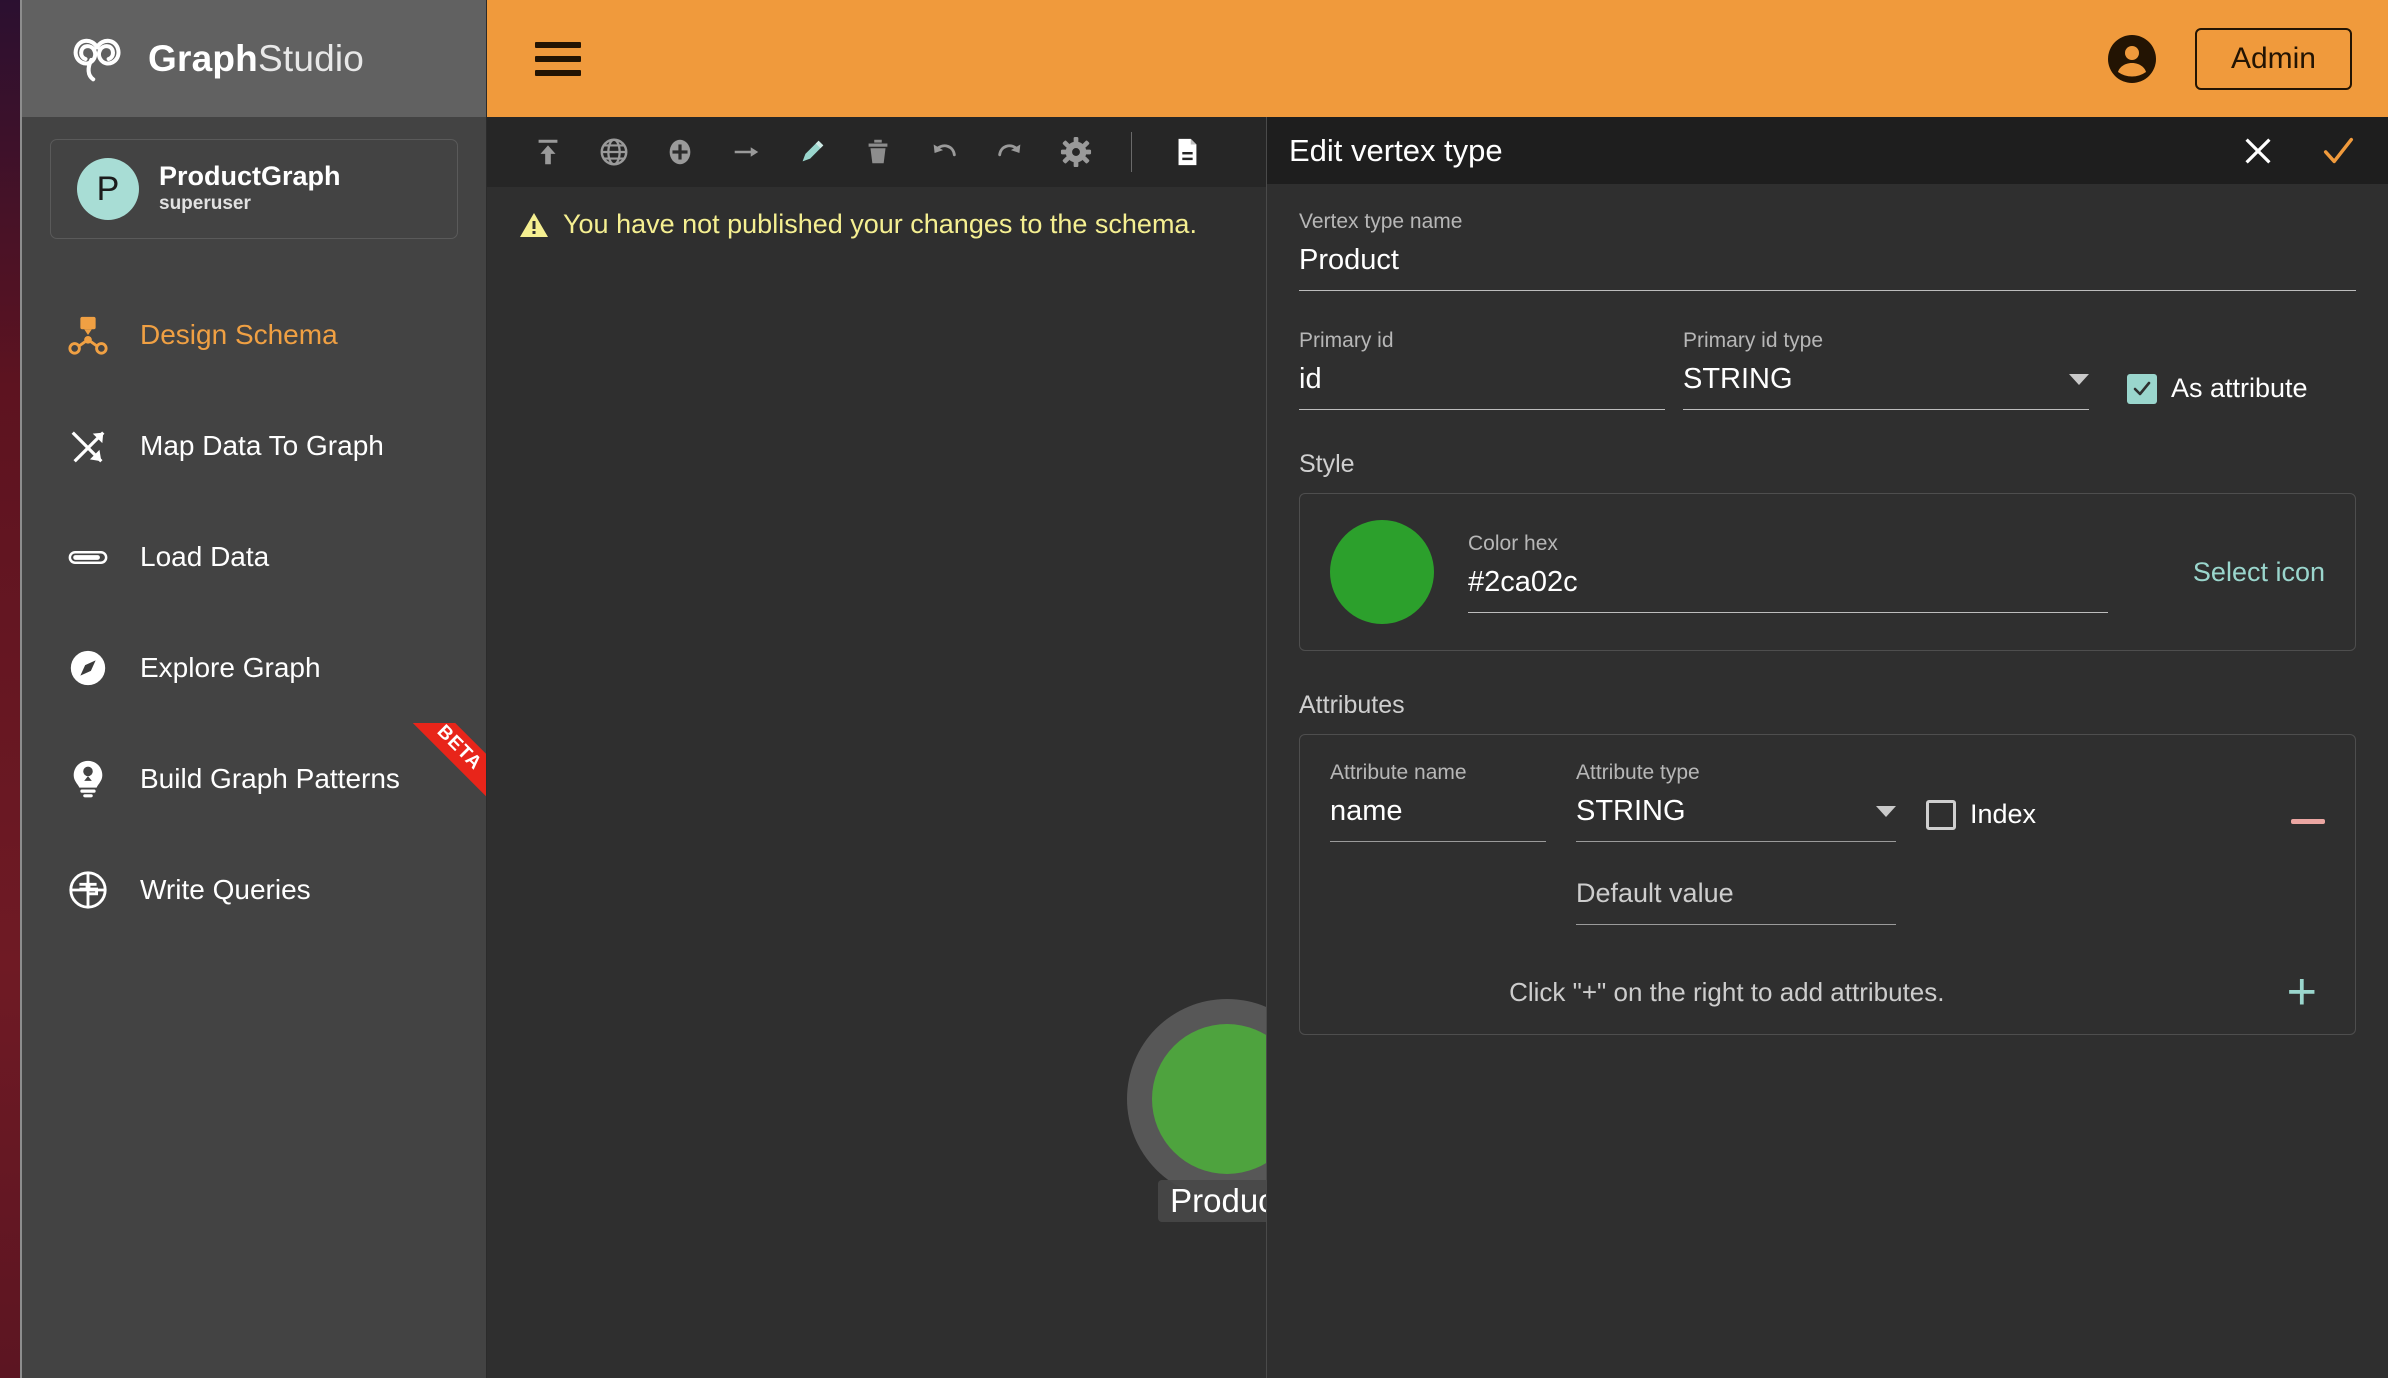 The height and width of the screenshot is (1378, 2388). What do you see at coordinates (239, 334) in the screenshot?
I see `sidebar-item-label: Design Schema` at bounding box center [239, 334].